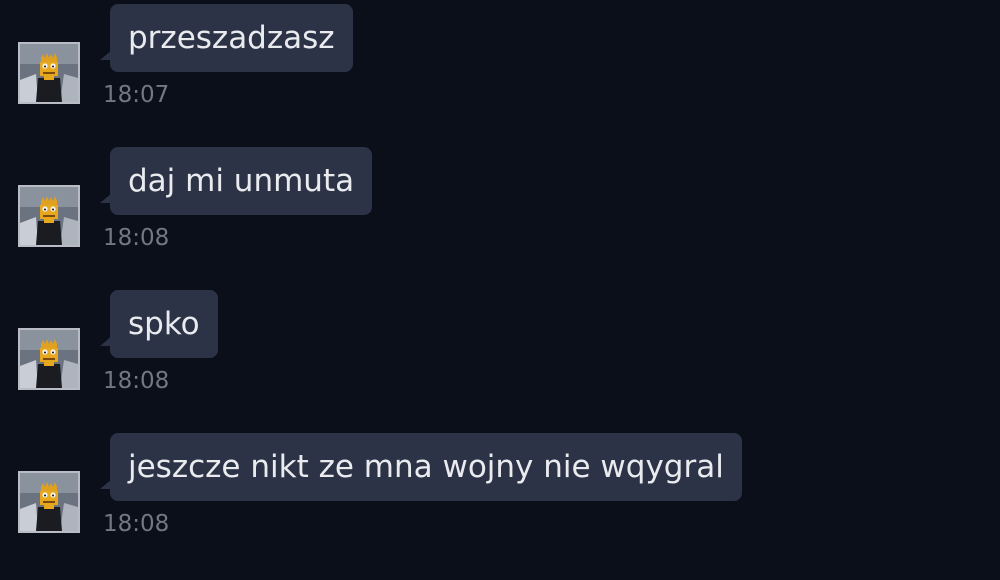  Describe the element at coordinates (426, 467) in the screenshot. I see `message-bubble: jeszcze nikt ze mna wojny nie wqygral` at that location.